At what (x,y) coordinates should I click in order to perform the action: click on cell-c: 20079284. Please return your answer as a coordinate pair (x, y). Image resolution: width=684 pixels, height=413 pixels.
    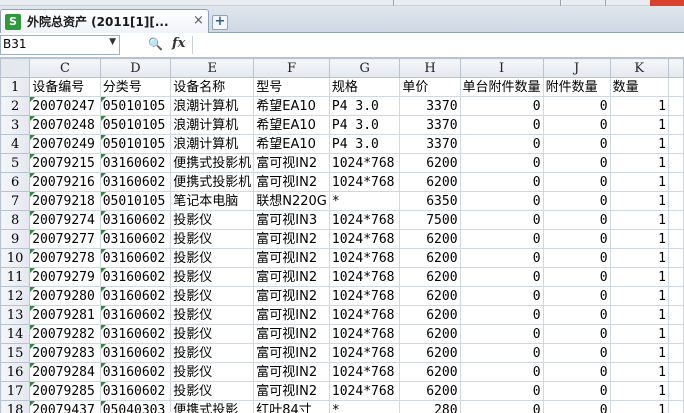
    Looking at the image, I should click on (65, 372).